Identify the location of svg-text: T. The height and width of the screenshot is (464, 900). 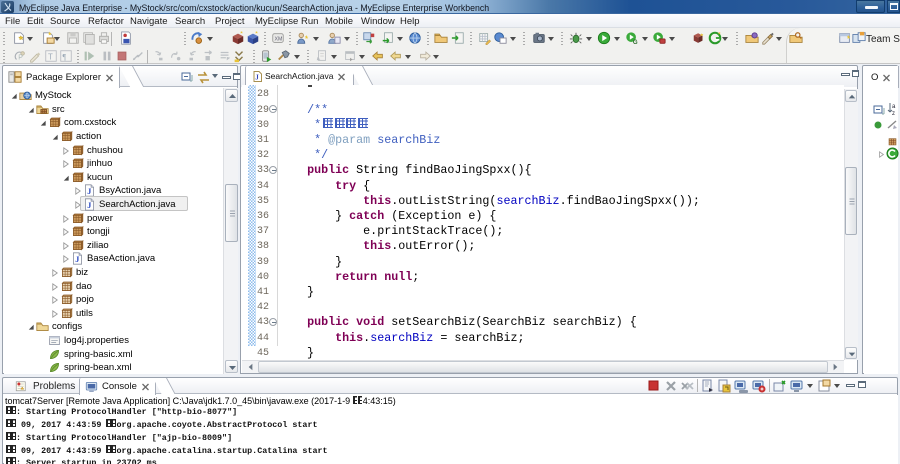
(50, 57).